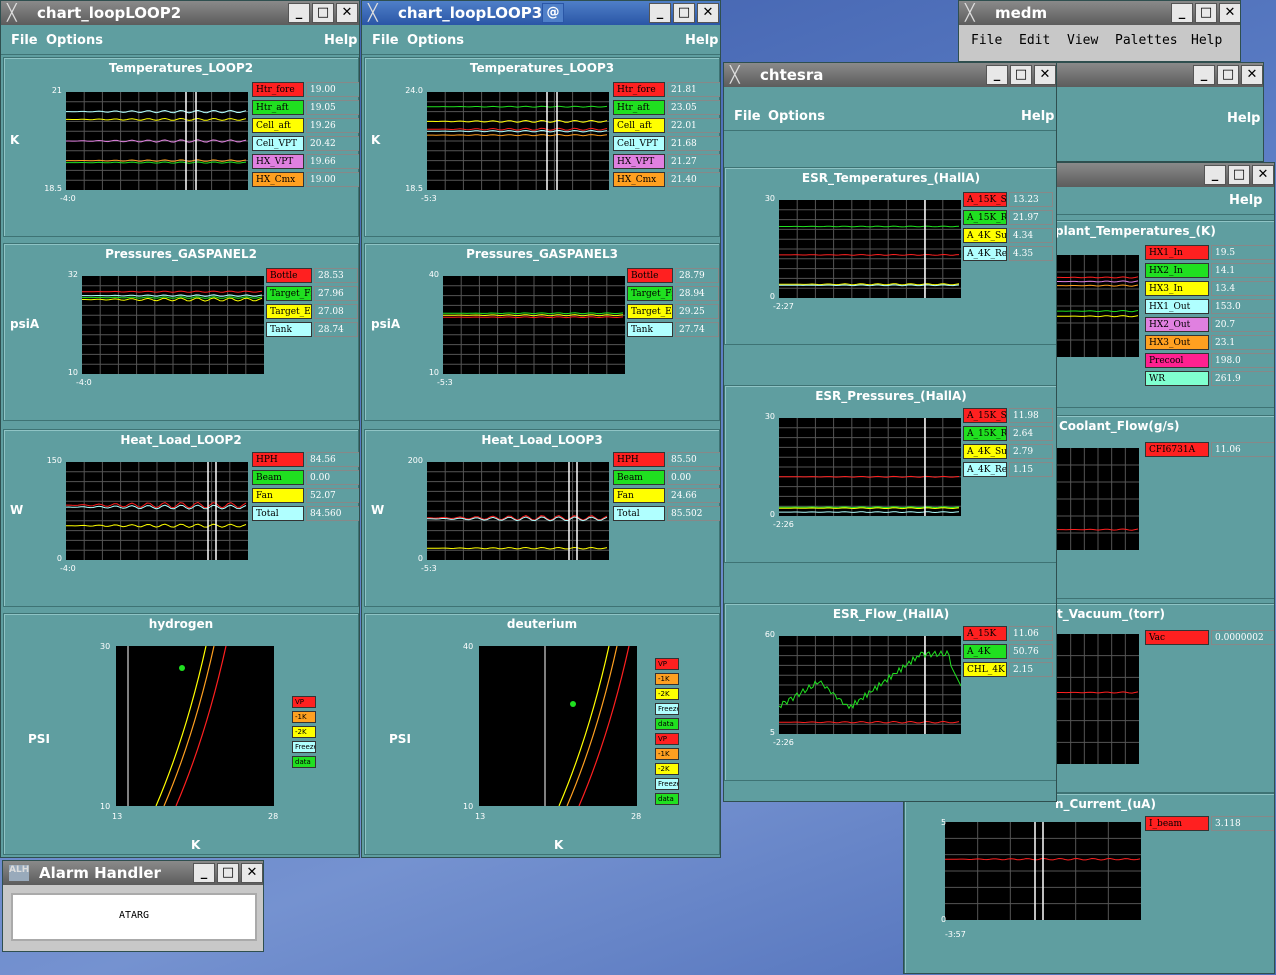 This screenshot has width=1276, height=975. Describe the element at coordinates (1206, 40) in the screenshot. I see `medm-menu-help: Help` at that location.